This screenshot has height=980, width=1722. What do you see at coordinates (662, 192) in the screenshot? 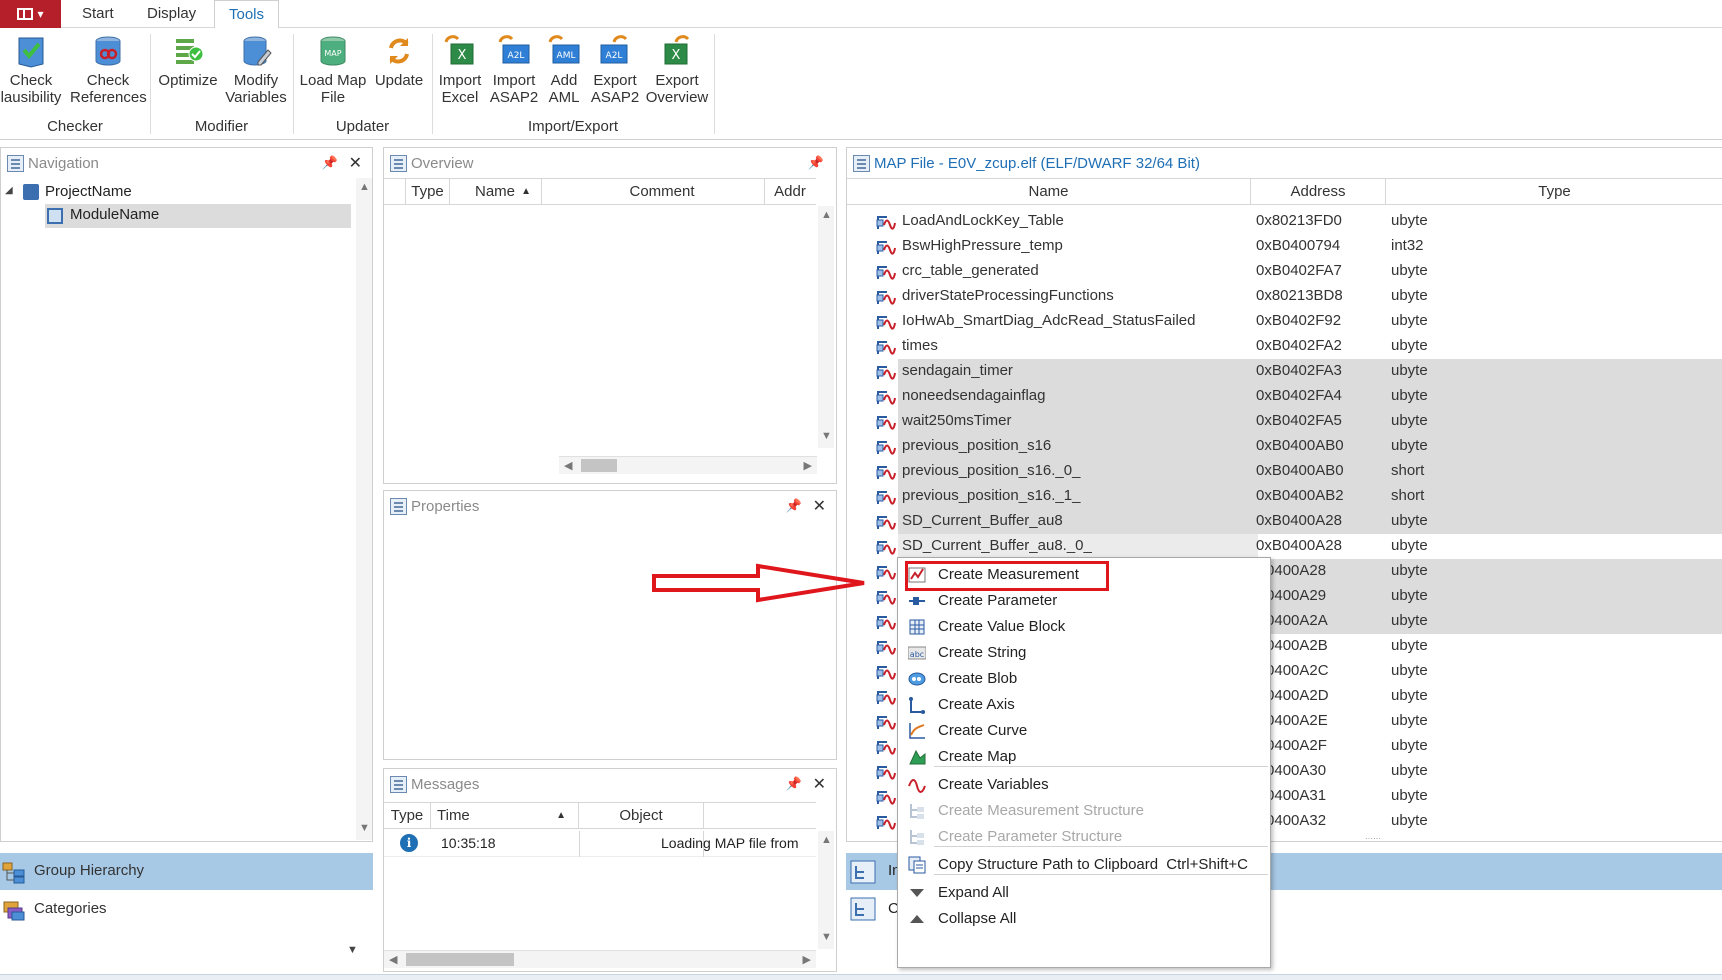
I see `overview-column-comment: Comment` at bounding box center [662, 192].